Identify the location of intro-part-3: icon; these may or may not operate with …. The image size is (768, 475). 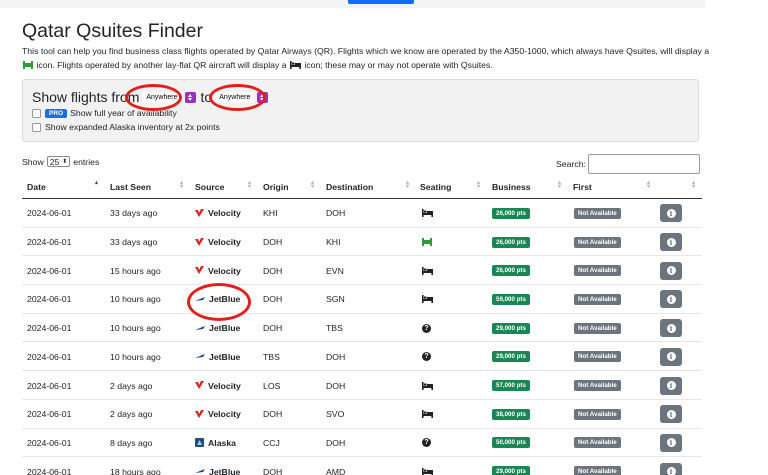
(398, 64).